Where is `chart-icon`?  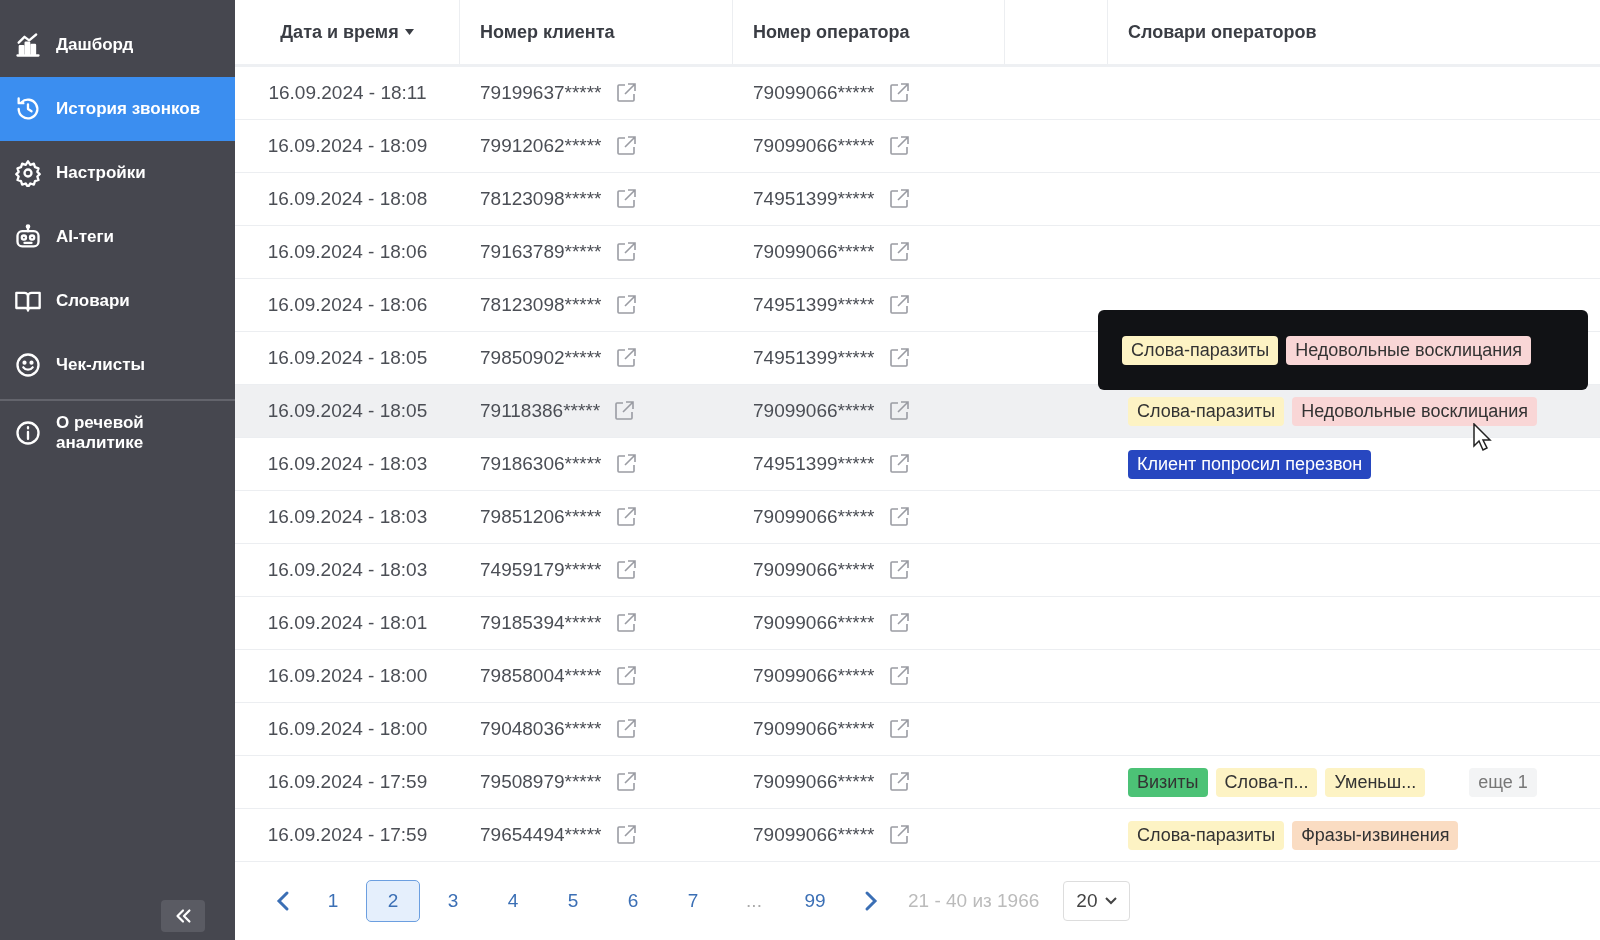 chart-icon is located at coordinates (28, 45).